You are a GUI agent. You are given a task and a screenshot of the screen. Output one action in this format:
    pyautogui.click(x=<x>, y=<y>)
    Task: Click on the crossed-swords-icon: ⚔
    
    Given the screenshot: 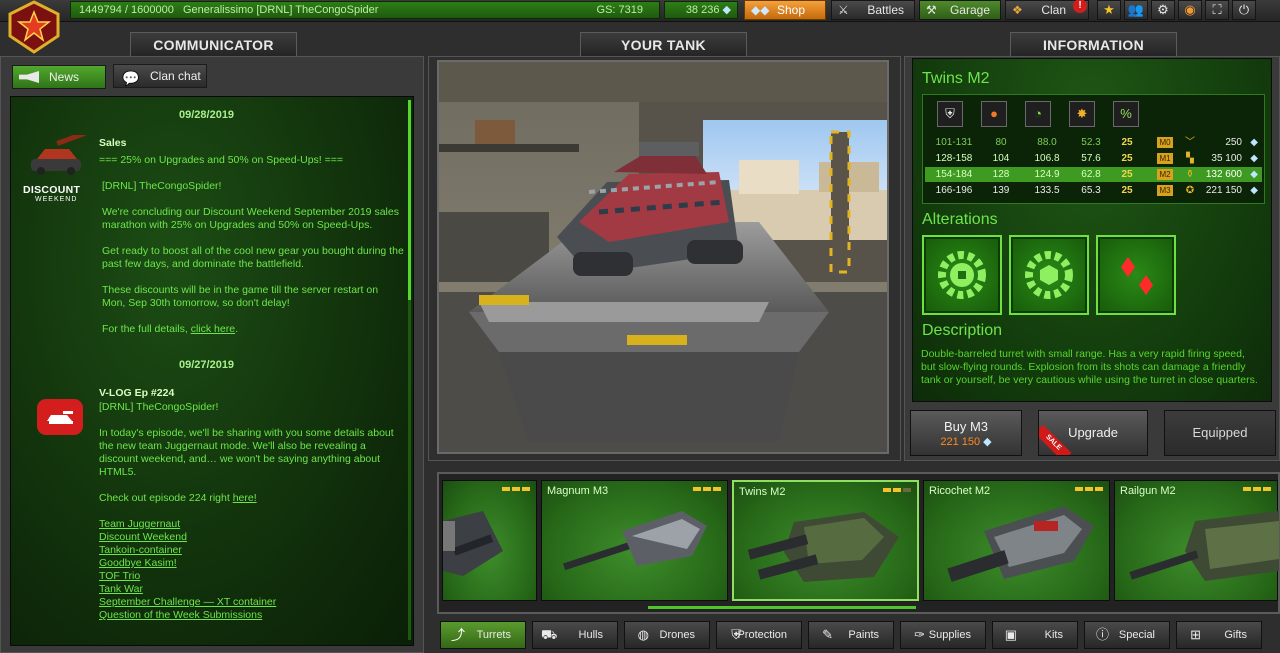 What is the action you would take?
    pyautogui.click(x=843, y=10)
    